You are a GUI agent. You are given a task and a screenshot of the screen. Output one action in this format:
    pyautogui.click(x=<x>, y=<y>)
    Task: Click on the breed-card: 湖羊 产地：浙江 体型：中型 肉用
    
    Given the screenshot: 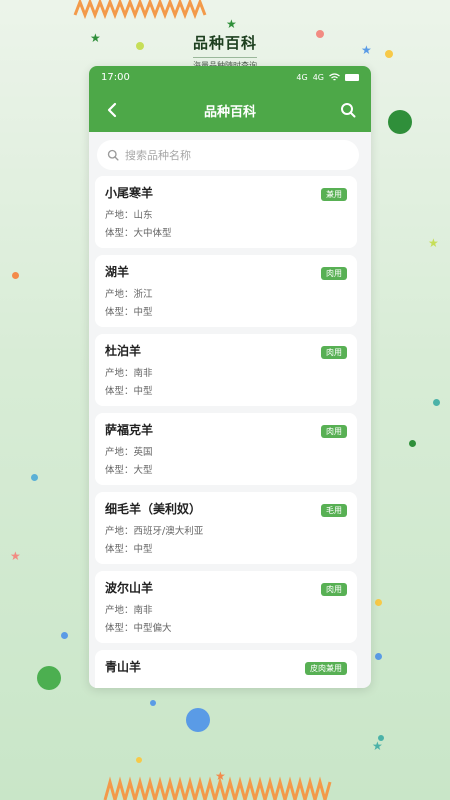 What is the action you would take?
    pyautogui.click(x=226, y=291)
    